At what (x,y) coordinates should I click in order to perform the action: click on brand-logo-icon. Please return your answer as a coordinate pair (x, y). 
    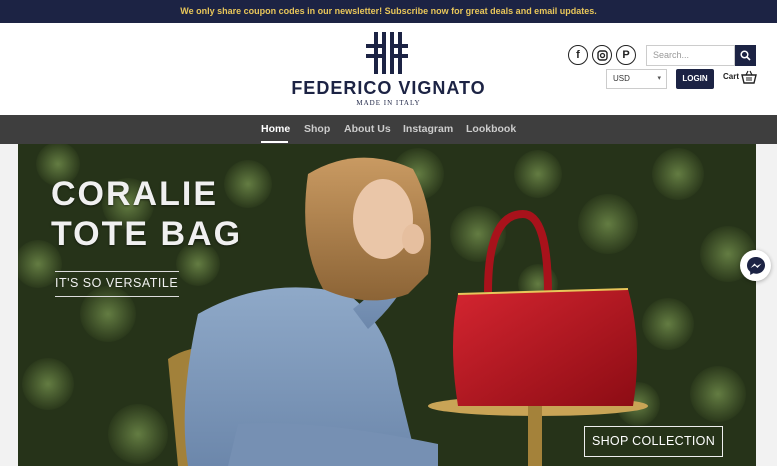
    Looking at the image, I should click on (387, 53).